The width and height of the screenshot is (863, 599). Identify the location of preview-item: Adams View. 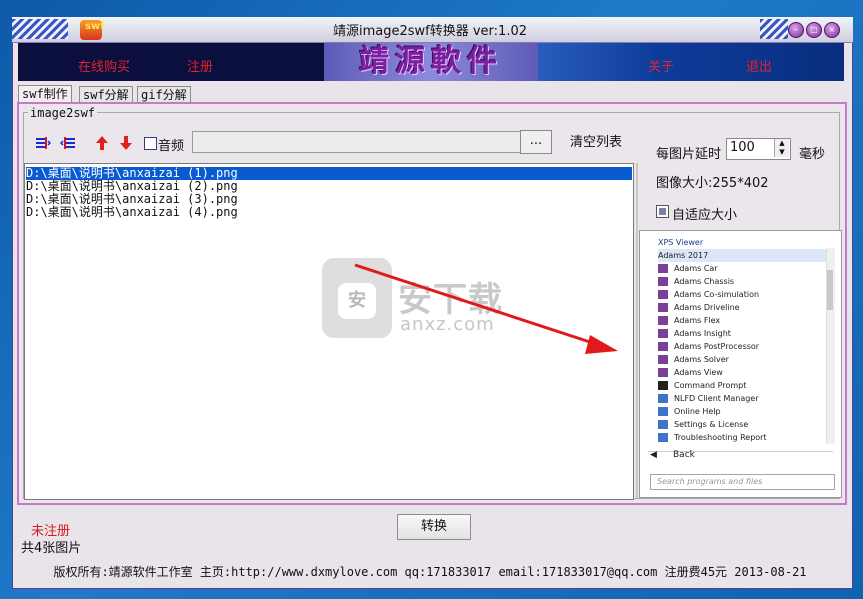
(698, 372).